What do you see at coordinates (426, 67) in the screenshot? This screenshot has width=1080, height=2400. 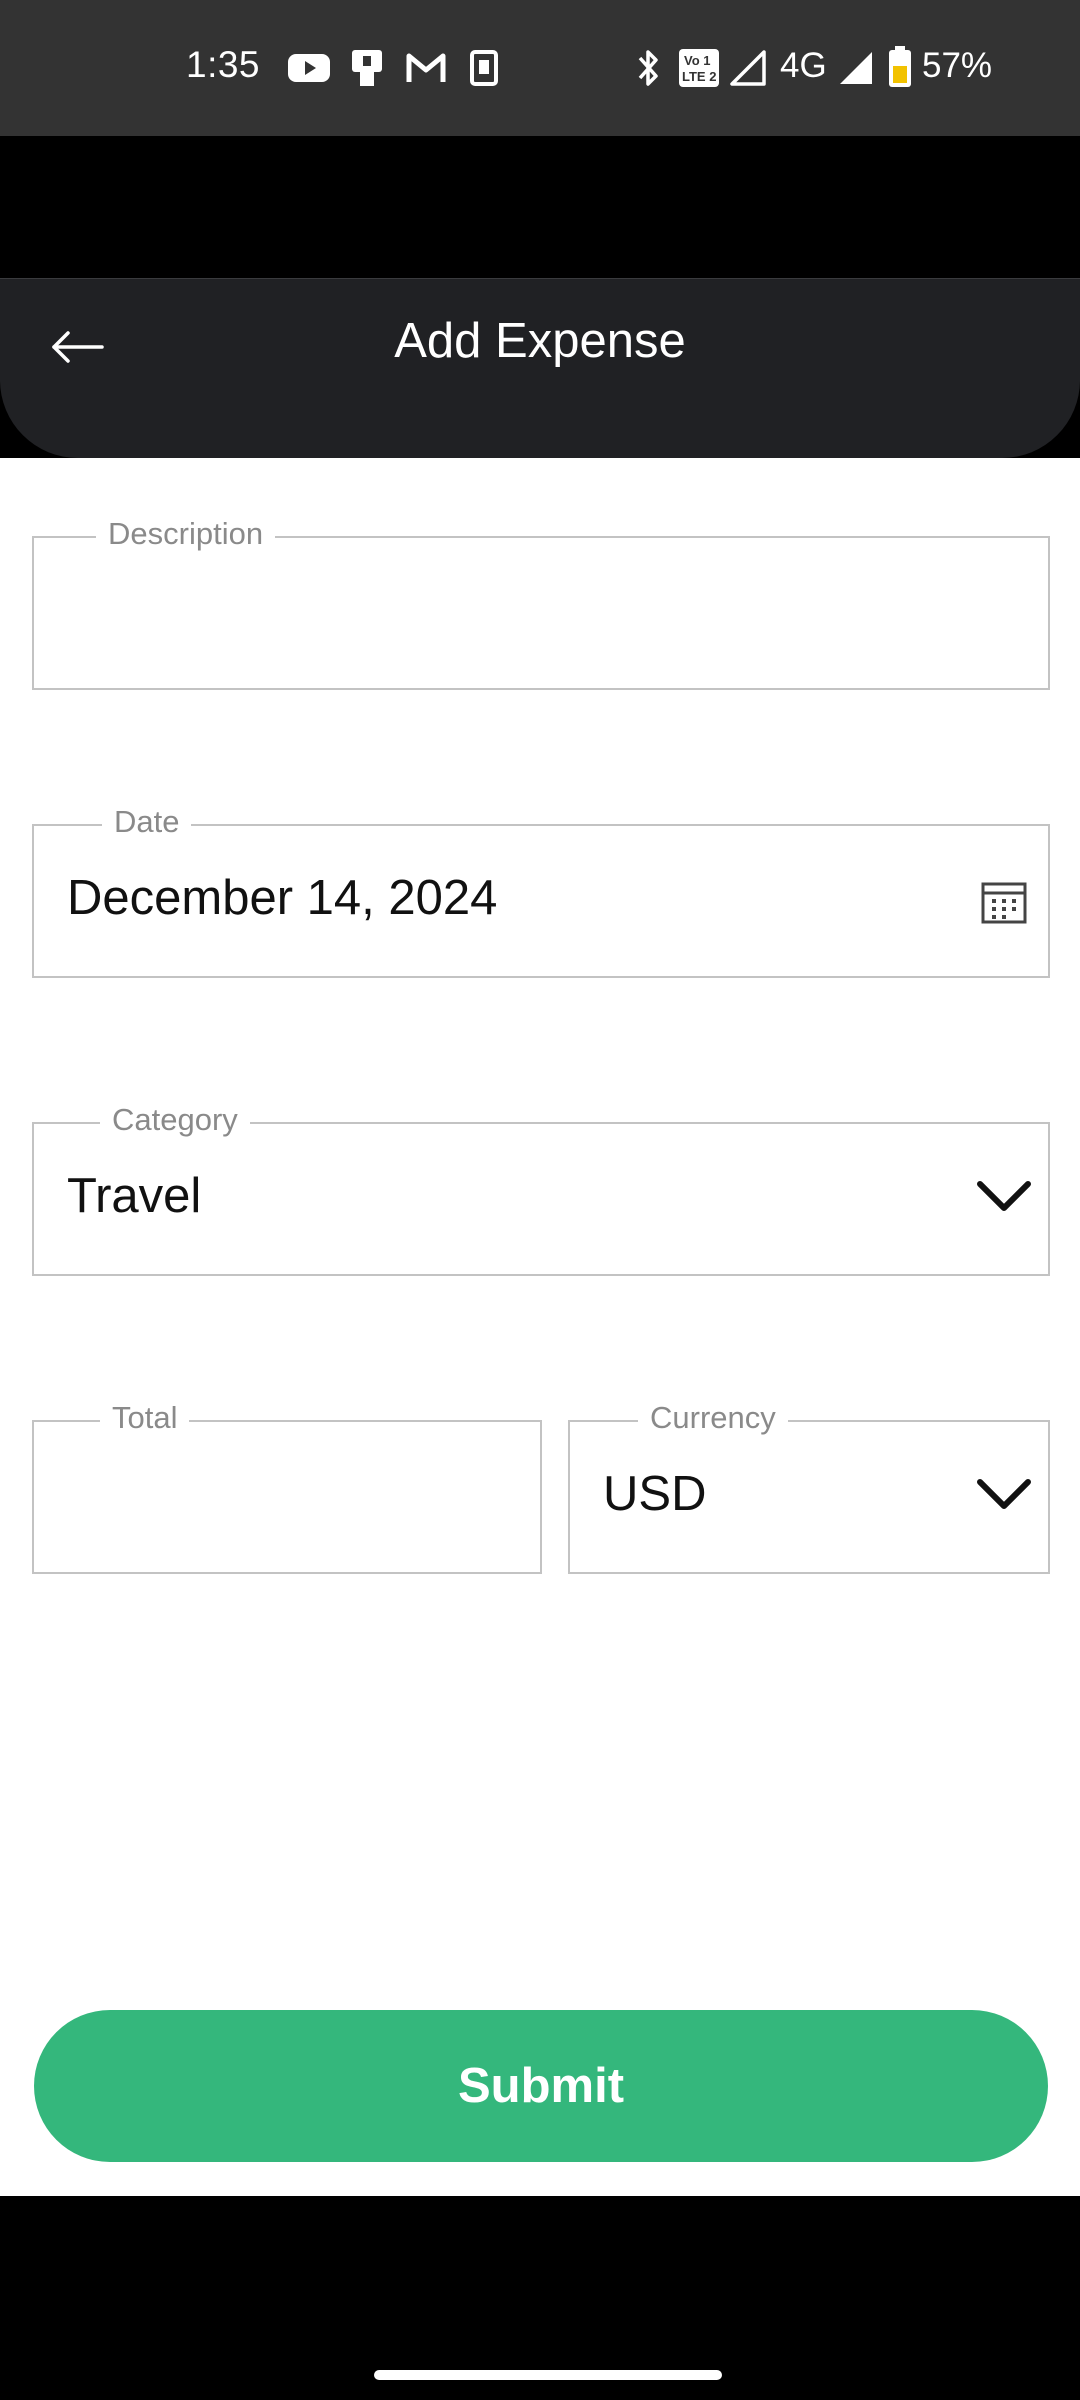 I see `gmail-icon` at bounding box center [426, 67].